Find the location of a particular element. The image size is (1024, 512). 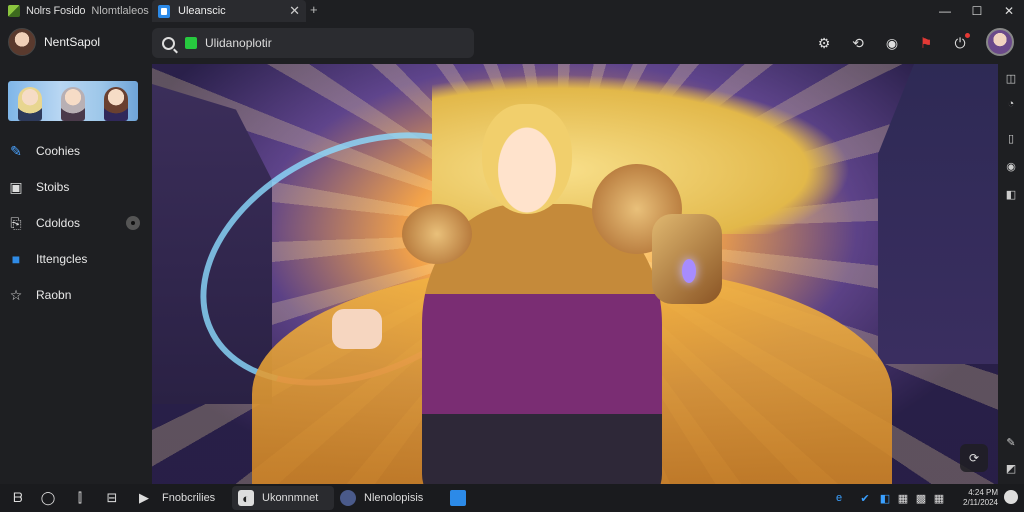

task-view-icon: ⫿ is located at coordinates (80, 498).